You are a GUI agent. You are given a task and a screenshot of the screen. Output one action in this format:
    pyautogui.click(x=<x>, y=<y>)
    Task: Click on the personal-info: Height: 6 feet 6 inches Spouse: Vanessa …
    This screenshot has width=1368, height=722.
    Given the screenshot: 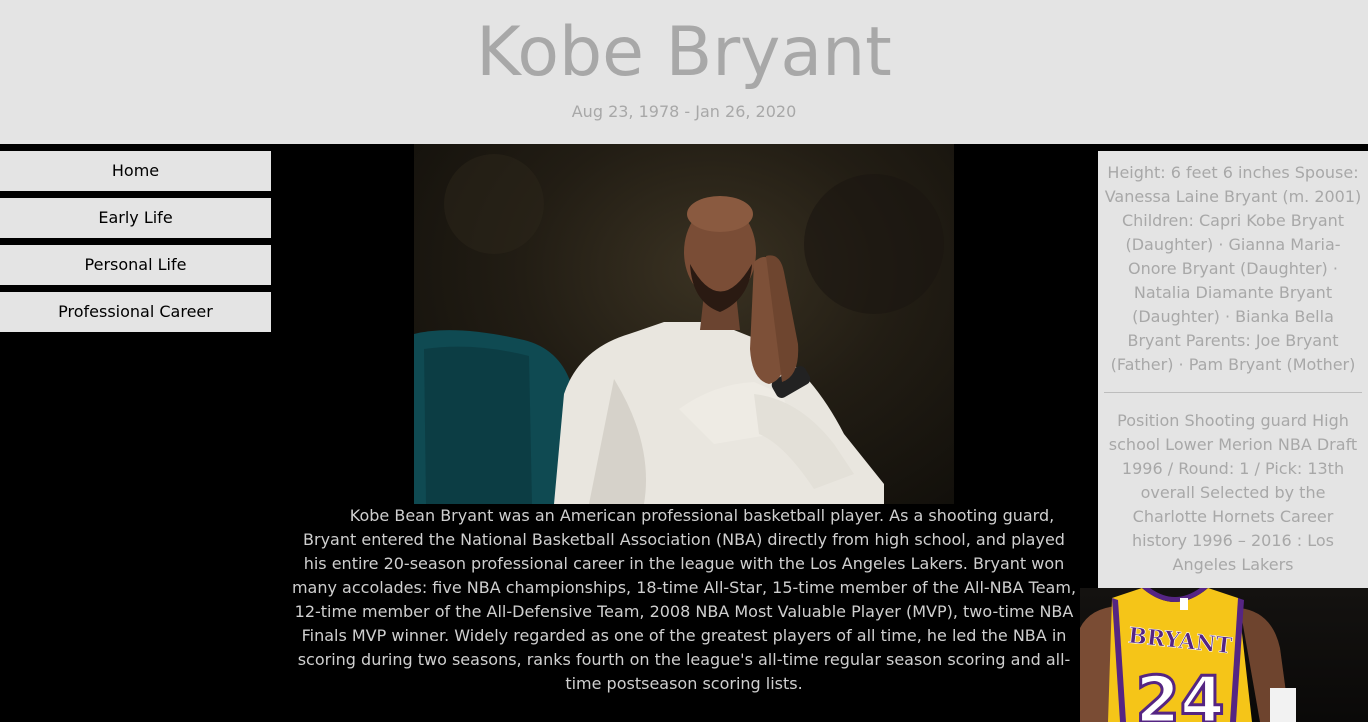 What is the action you would take?
    pyautogui.click(x=1233, y=268)
    